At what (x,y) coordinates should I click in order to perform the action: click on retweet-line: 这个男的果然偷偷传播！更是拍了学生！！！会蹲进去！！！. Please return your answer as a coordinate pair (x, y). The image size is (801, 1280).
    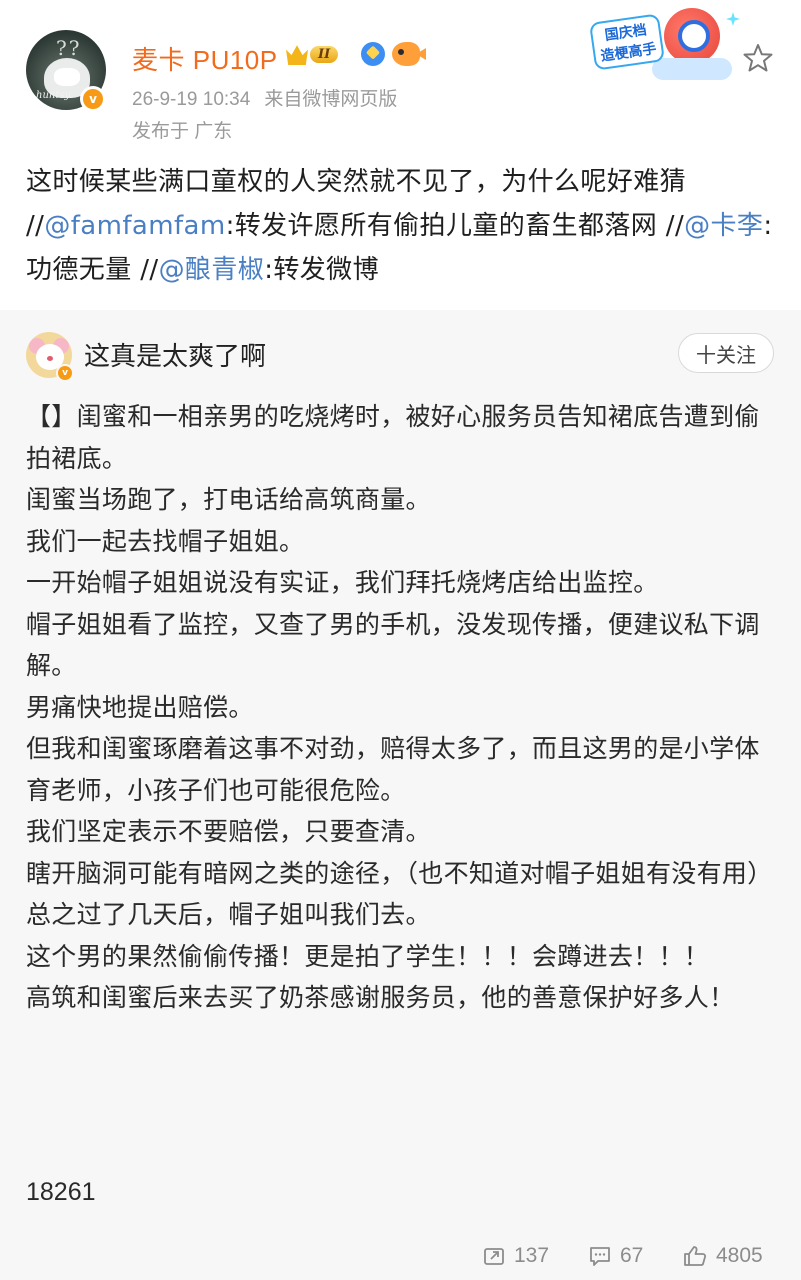
    Looking at the image, I should click on (368, 956).